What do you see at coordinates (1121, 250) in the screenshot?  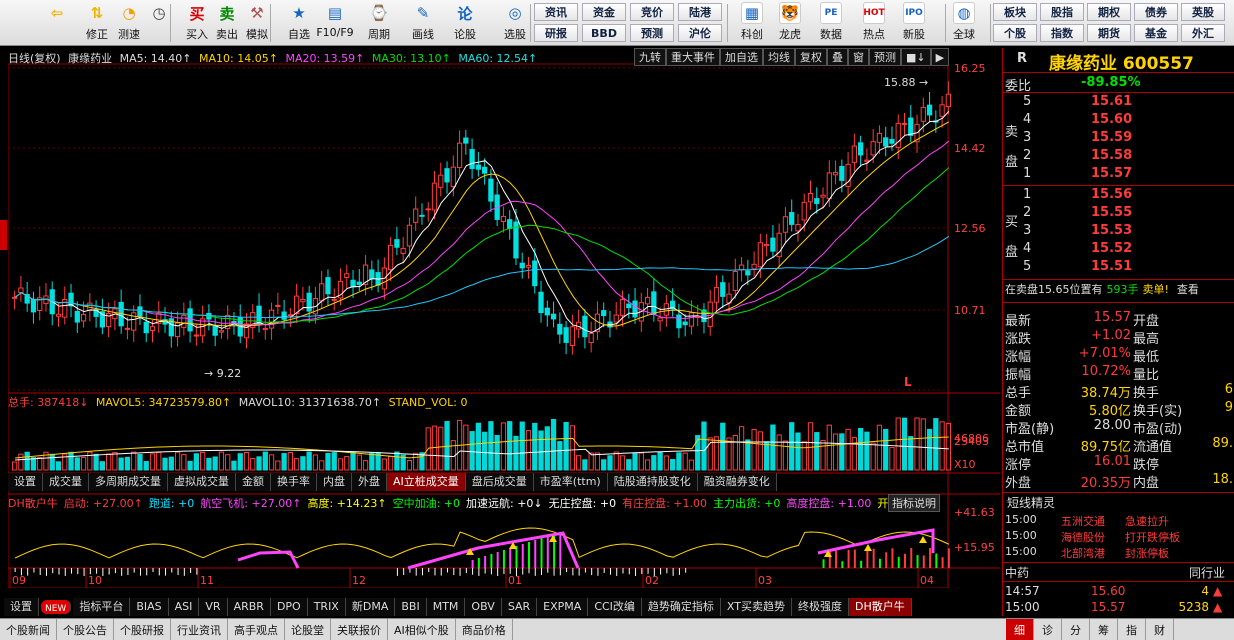 I see `buy-level-price: 15.52` at bounding box center [1121, 250].